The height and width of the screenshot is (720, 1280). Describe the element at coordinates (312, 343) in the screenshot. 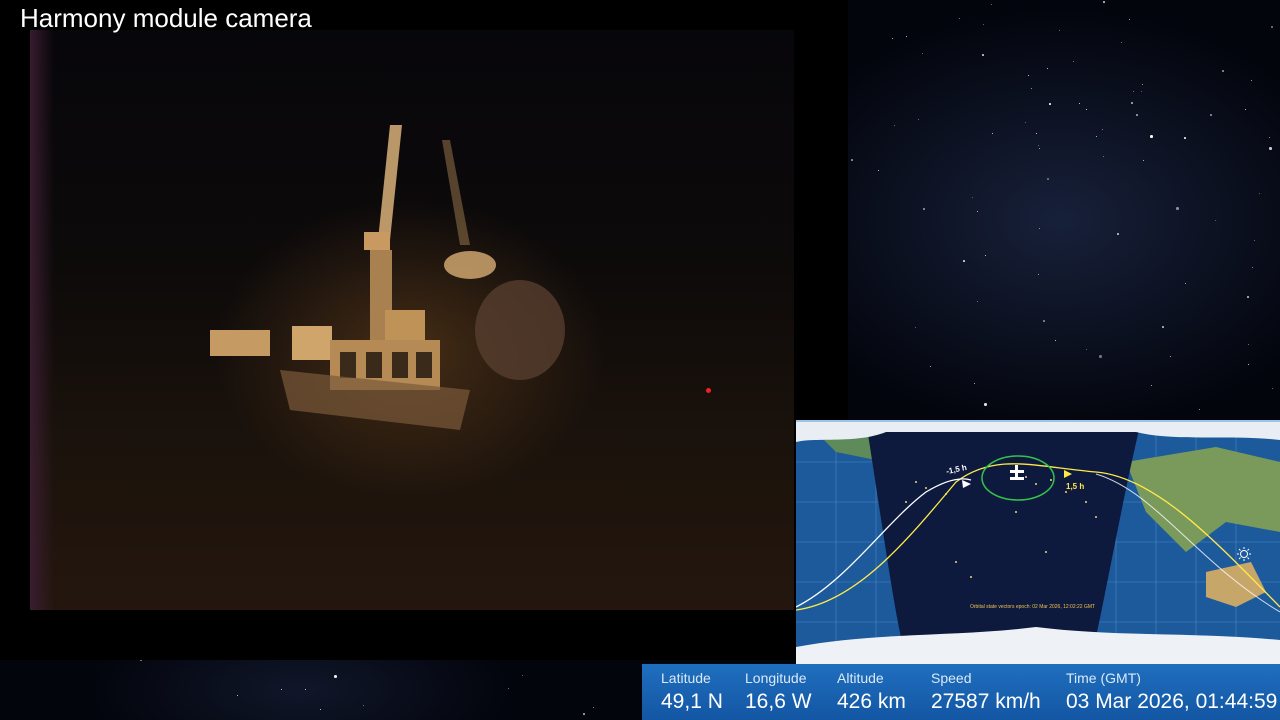

I see `module-center-left` at that location.